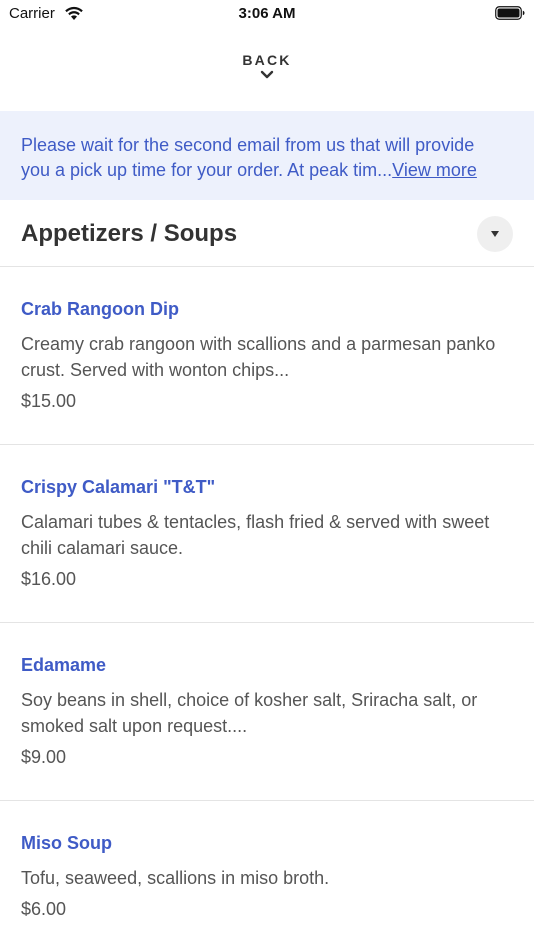  I want to click on menu-item-price: $15.00, so click(49, 401).